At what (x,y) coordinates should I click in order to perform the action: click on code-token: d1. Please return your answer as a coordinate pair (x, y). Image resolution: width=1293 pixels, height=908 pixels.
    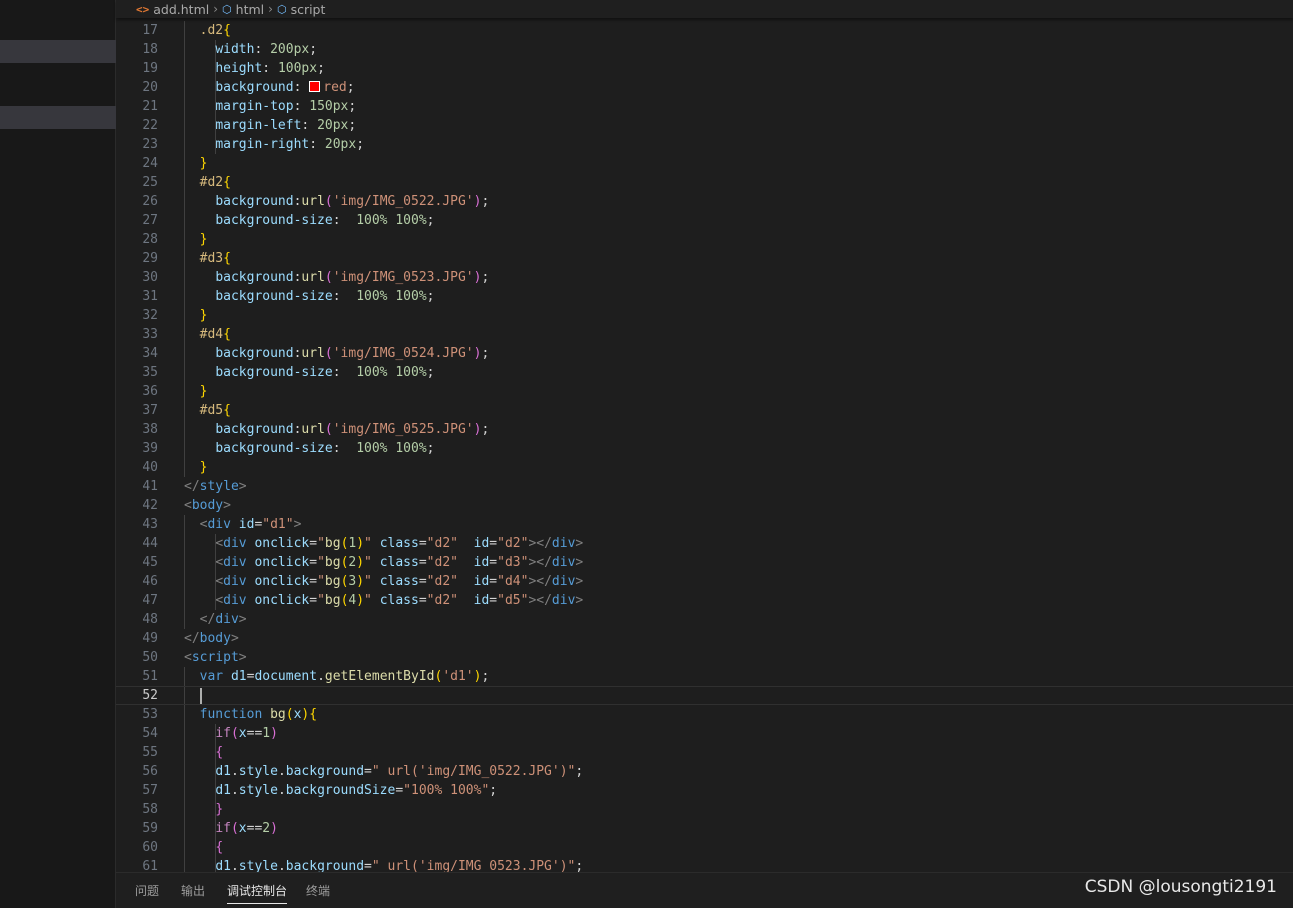
    Looking at the image, I should click on (223, 865).